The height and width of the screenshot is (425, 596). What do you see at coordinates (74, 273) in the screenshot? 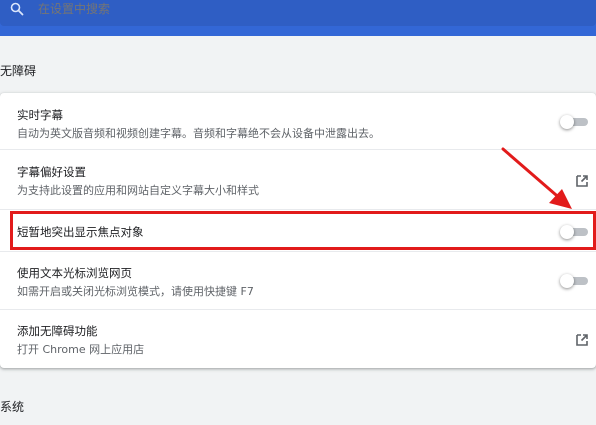
I see `row-title: 使用文本光标浏览网页` at bounding box center [74, 273].